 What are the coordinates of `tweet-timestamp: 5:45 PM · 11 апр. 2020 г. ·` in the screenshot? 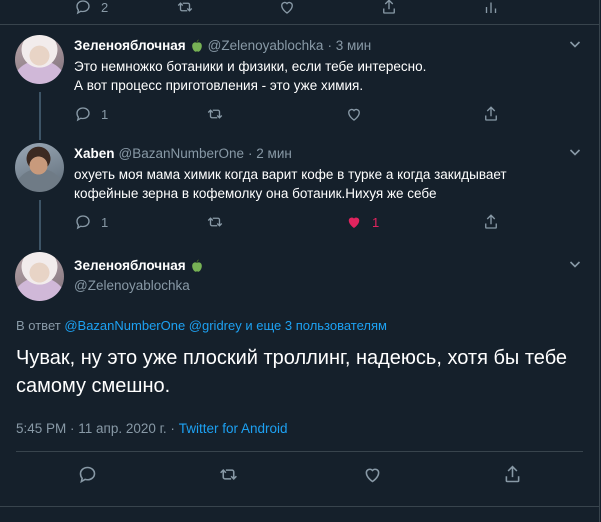 It's located at (95, 428).